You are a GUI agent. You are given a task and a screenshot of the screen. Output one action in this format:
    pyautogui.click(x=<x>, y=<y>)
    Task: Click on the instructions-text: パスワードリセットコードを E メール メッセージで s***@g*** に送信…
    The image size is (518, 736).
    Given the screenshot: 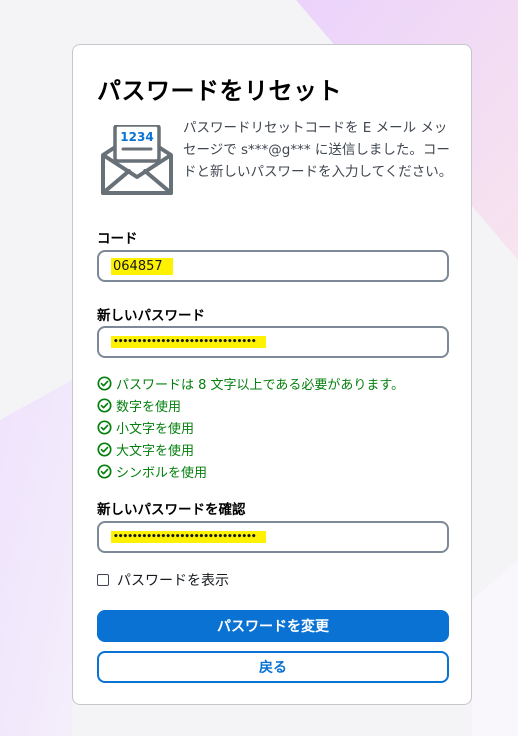 What is the action you would take?
    pyautogui.click(x=318, y=150)
    